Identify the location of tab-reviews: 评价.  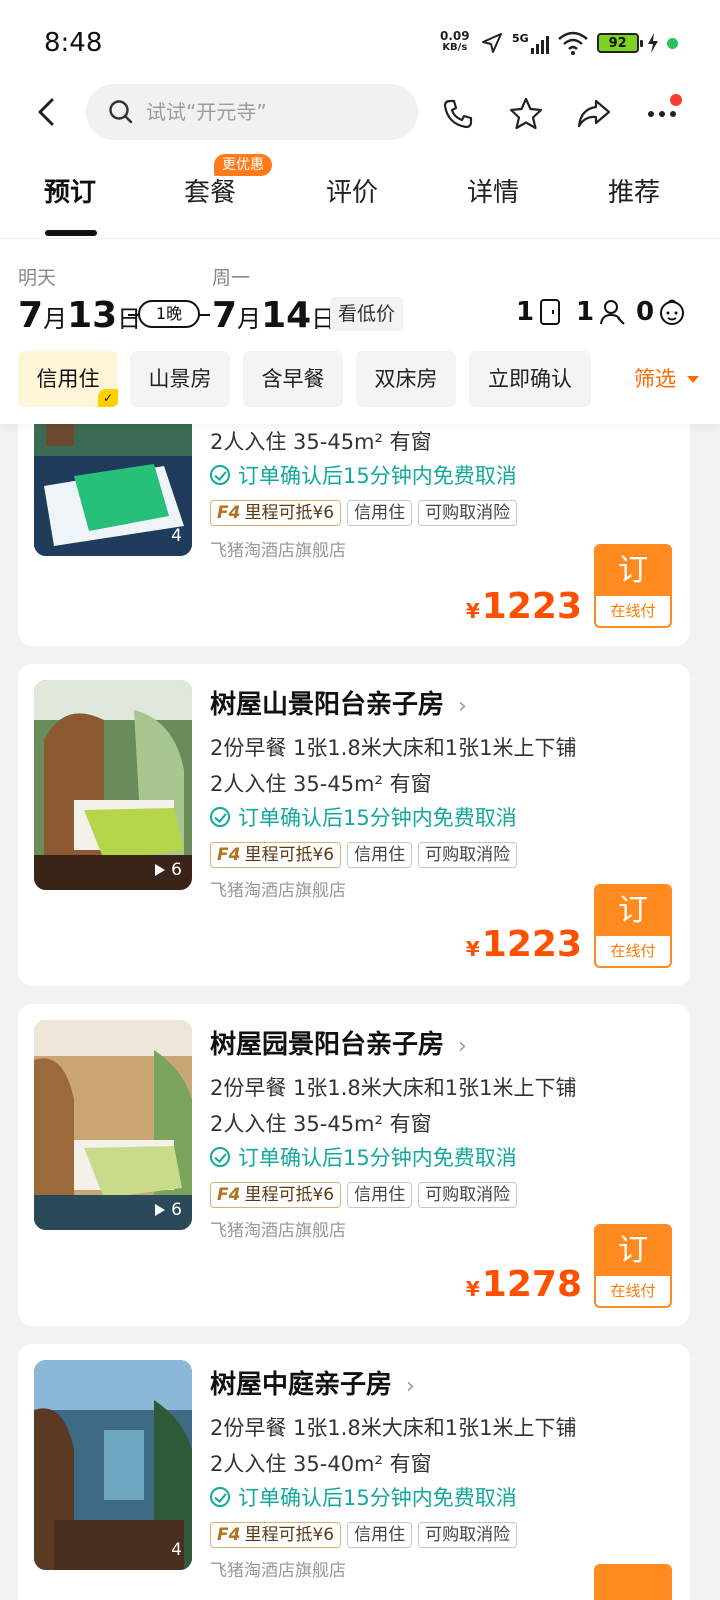
(352, 190).